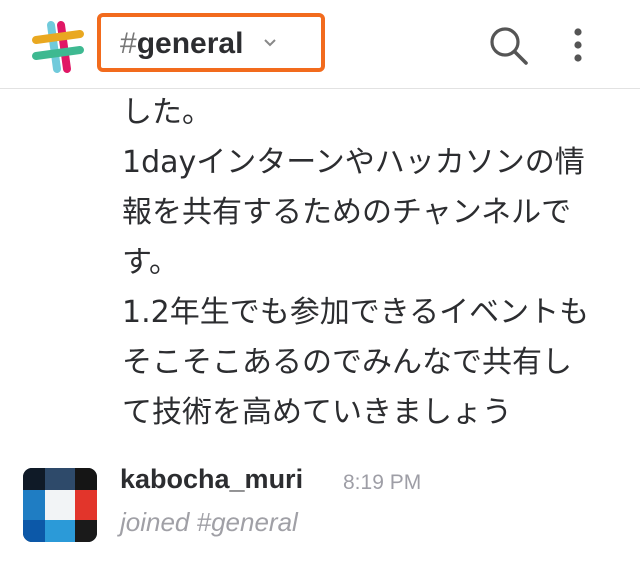 This screenshot has width=640, height=585. I want to click on chevron-down-icon, so click(270, 43).